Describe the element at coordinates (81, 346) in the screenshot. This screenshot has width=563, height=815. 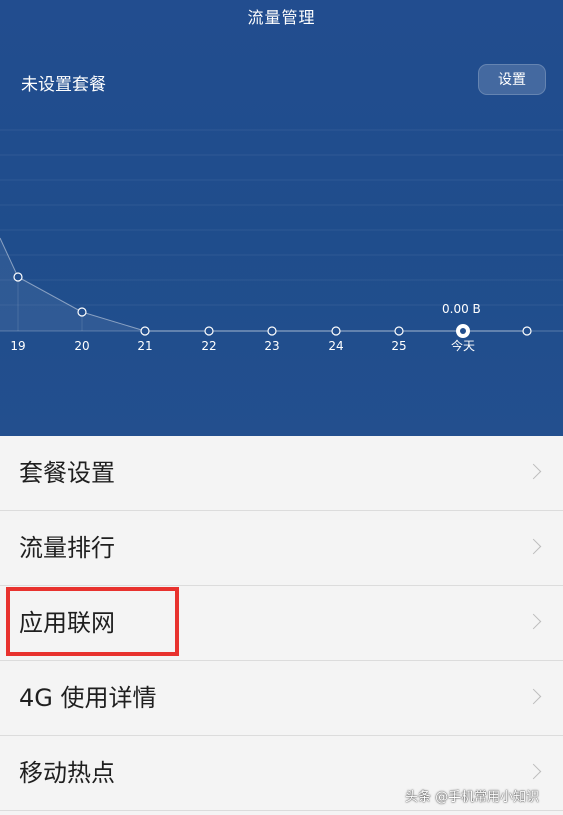
I see `chart-x-tick-label: 20` at that location.